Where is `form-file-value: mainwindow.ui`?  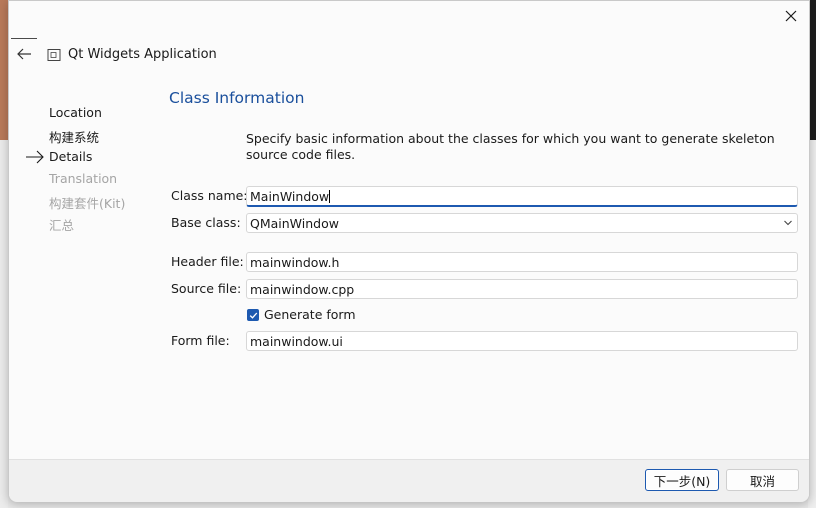 form-file-value: mainwindow.ui is located at coordinates (296, 341).